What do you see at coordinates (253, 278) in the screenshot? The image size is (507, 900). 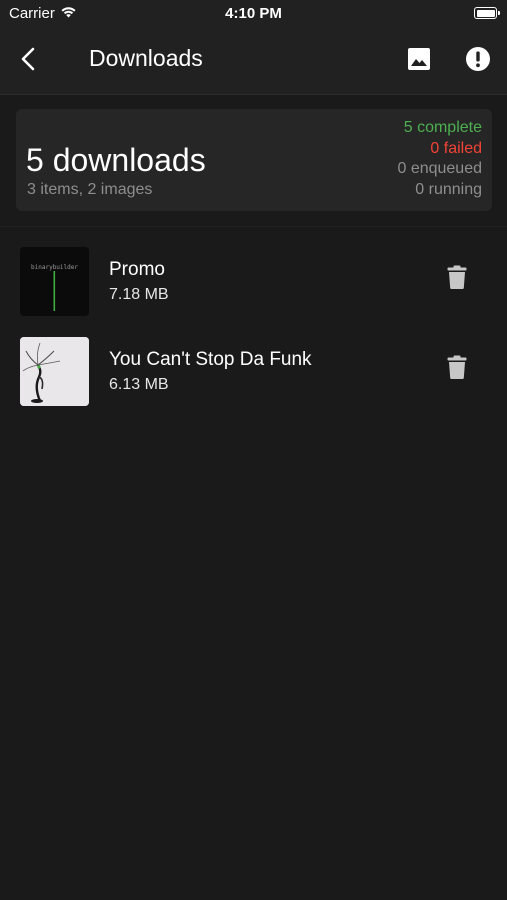 I see `download-list-item: binarybuilder Promo 7.18 MB` at bounding box center [253, 278].